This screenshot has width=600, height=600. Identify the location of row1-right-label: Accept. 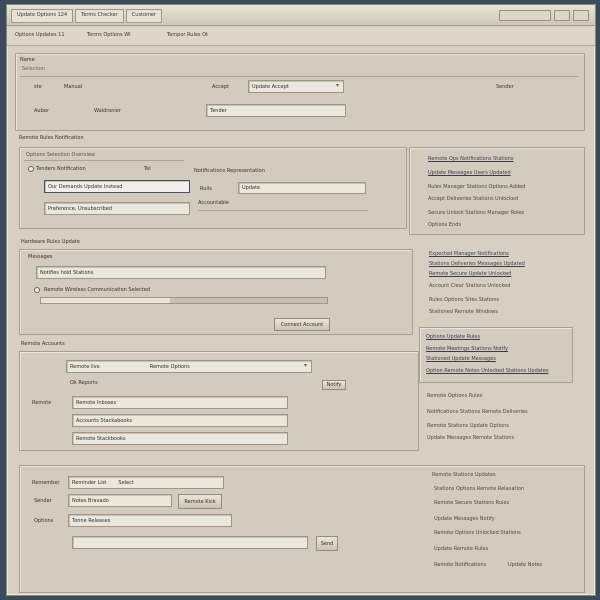
(221, 87).